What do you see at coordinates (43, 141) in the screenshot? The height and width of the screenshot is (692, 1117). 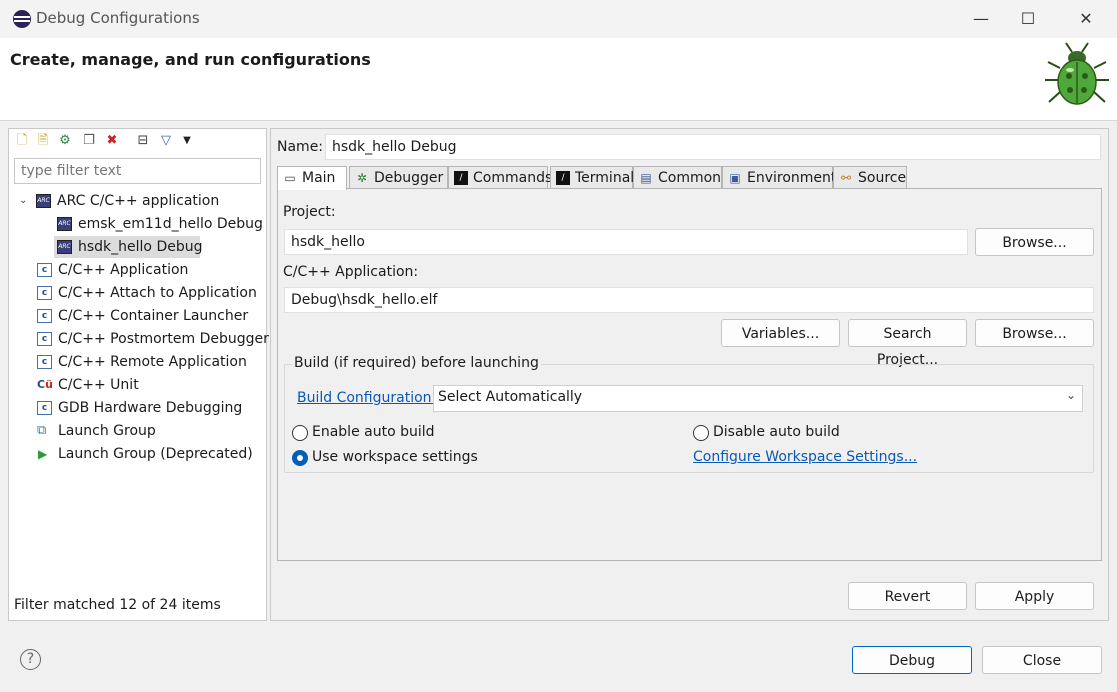 I see `new-prototype-icon: 🗎` at bounding box center [43, 141].